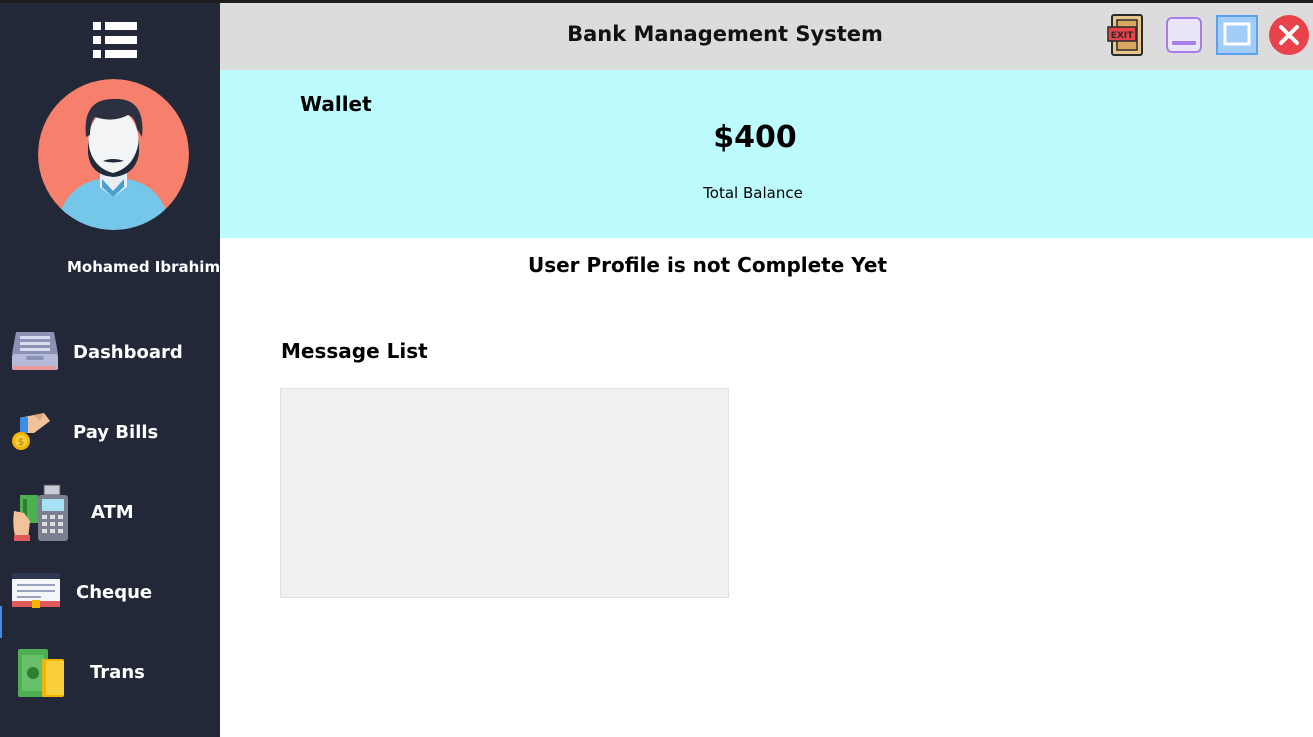 The image size is (1313, 737). What do you see at coordinates (128, 352) in the screenshot?
I see `sidebar-item-label: Dashboard` at bounding box center [128, 352].